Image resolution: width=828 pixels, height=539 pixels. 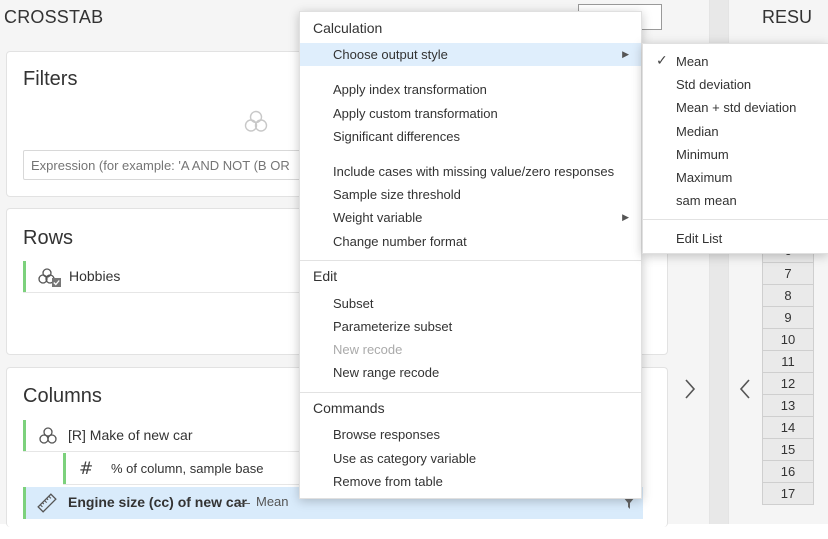 I want to click on row-number: 16, so click(x=788, y=472).